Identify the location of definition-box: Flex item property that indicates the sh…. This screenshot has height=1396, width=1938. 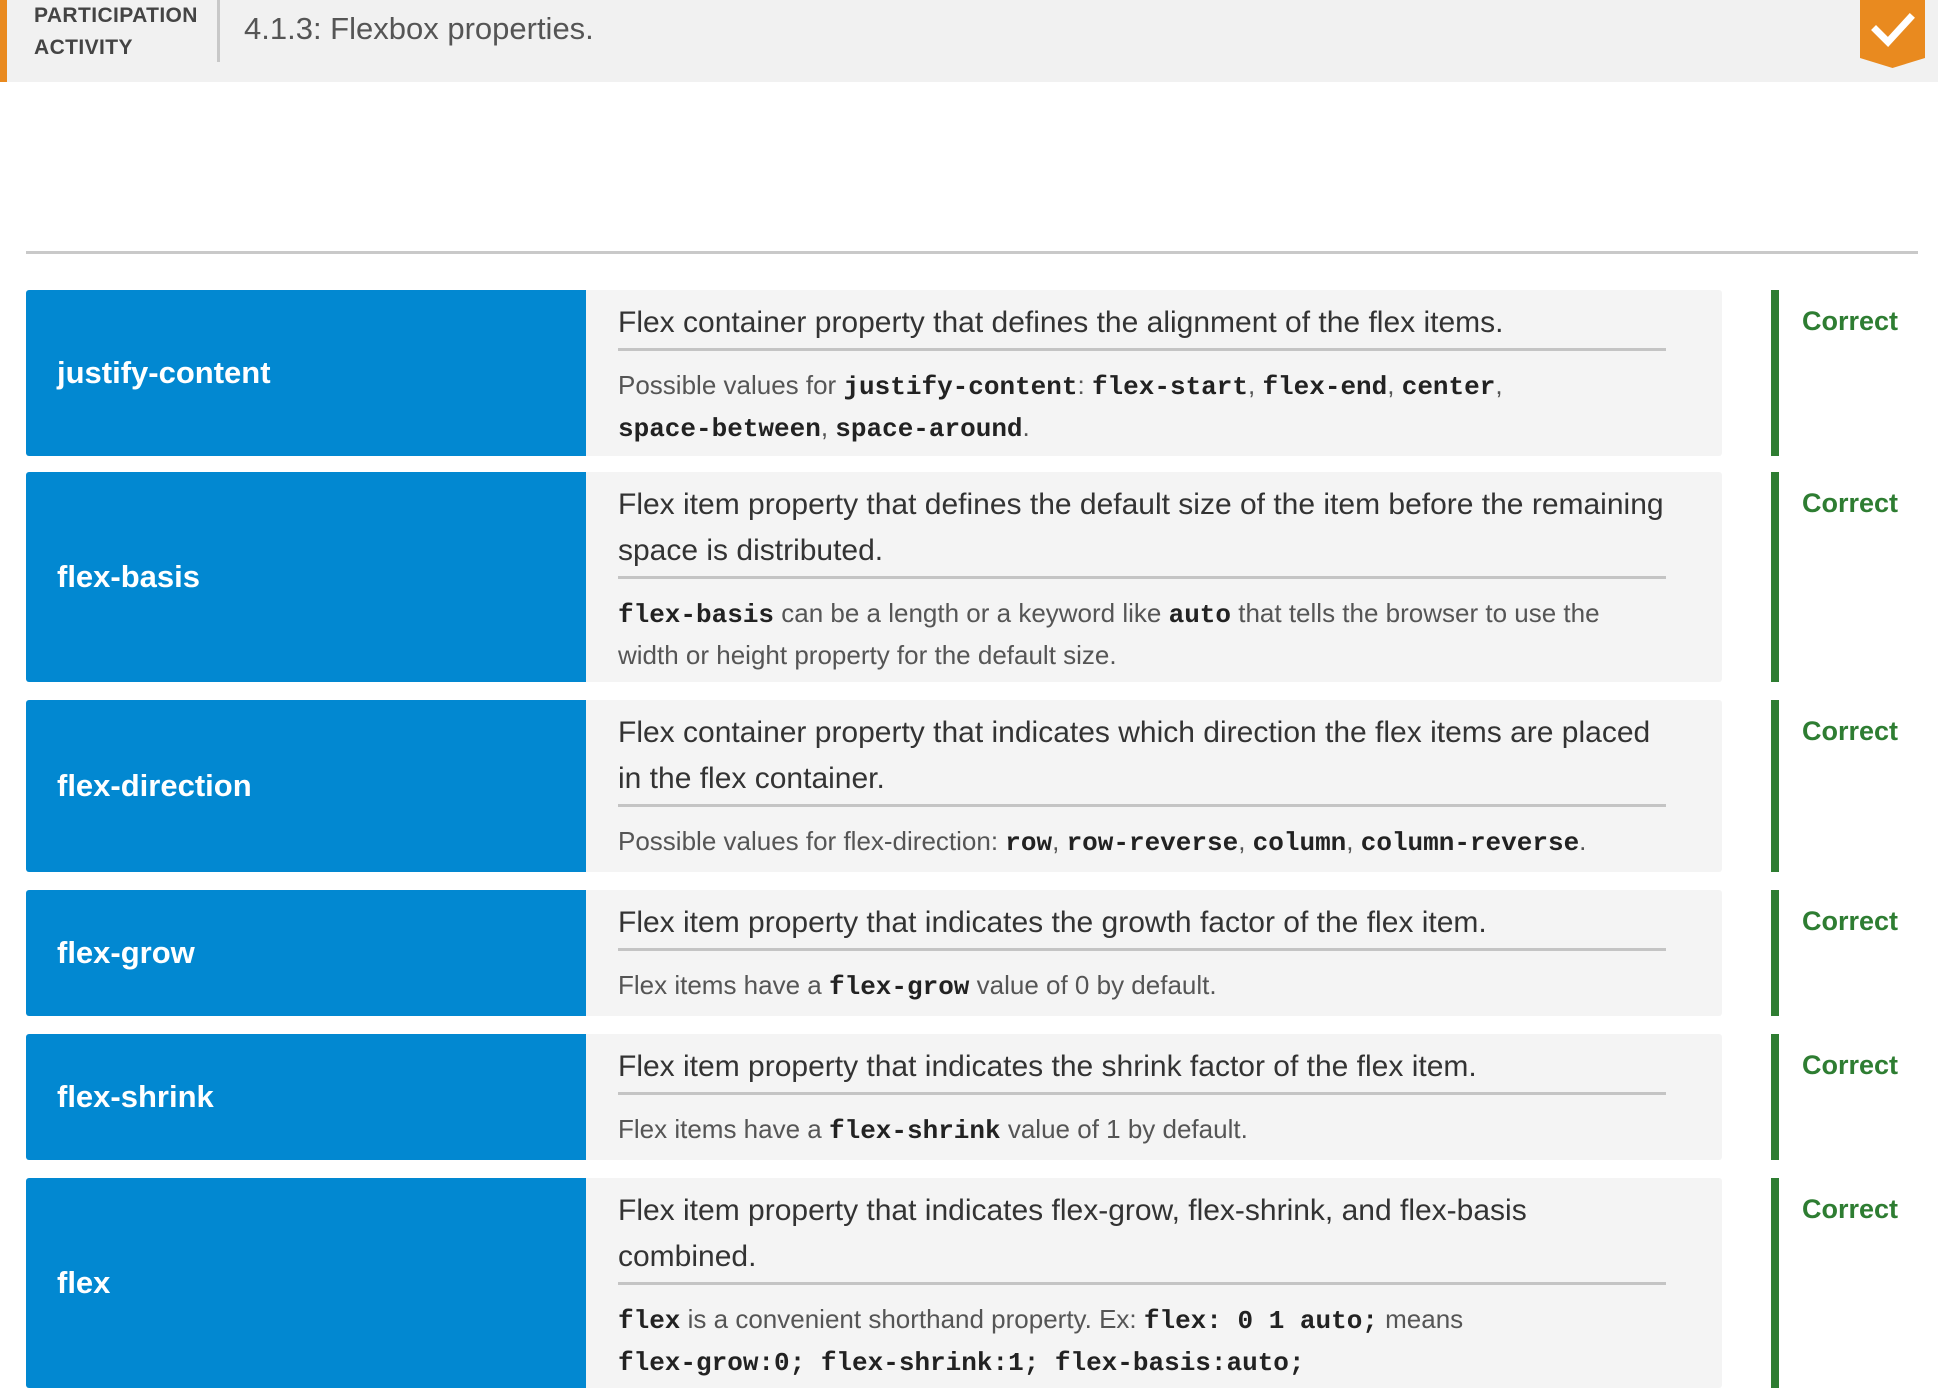
(1154, 1097).